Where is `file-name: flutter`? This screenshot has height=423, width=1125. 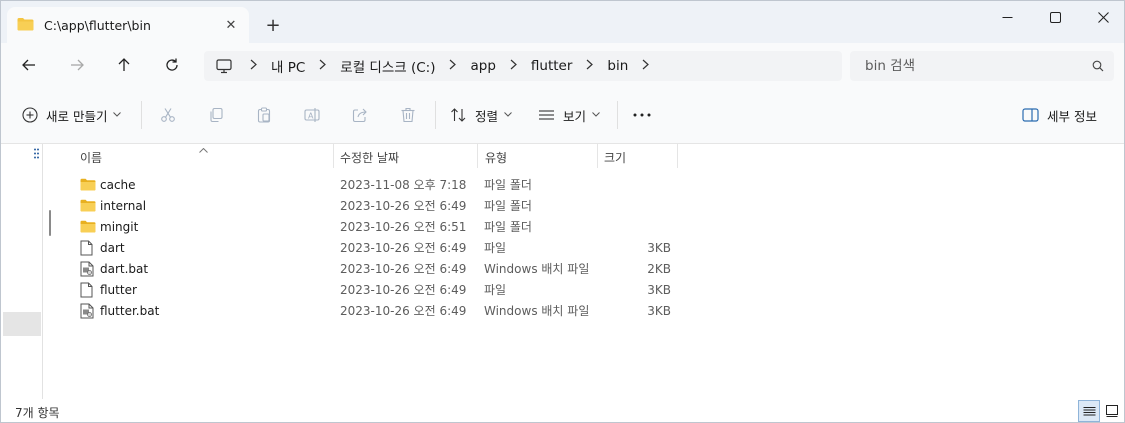
file-name: flutter is located at coordinates (118, 289).